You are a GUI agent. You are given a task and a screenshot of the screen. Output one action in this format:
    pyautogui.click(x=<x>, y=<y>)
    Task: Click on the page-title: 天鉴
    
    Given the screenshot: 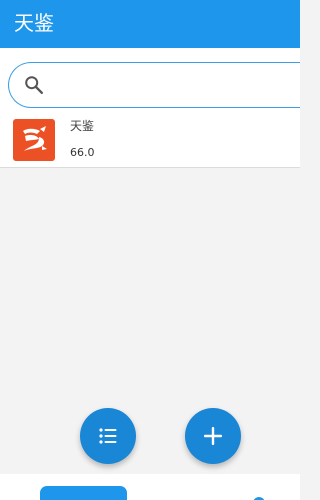 What is the action you would take?
    pyautogui.click(x=34, y=23)
    